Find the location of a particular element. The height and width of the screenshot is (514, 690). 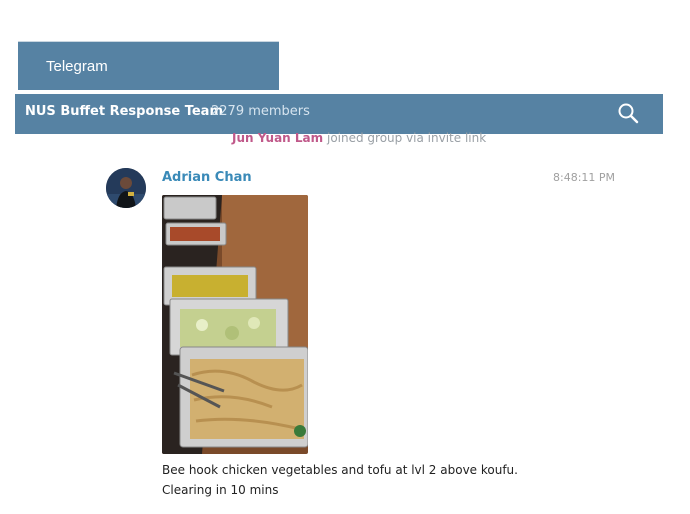

app-title-bar: Telegram is located at coordinates (148, 65).